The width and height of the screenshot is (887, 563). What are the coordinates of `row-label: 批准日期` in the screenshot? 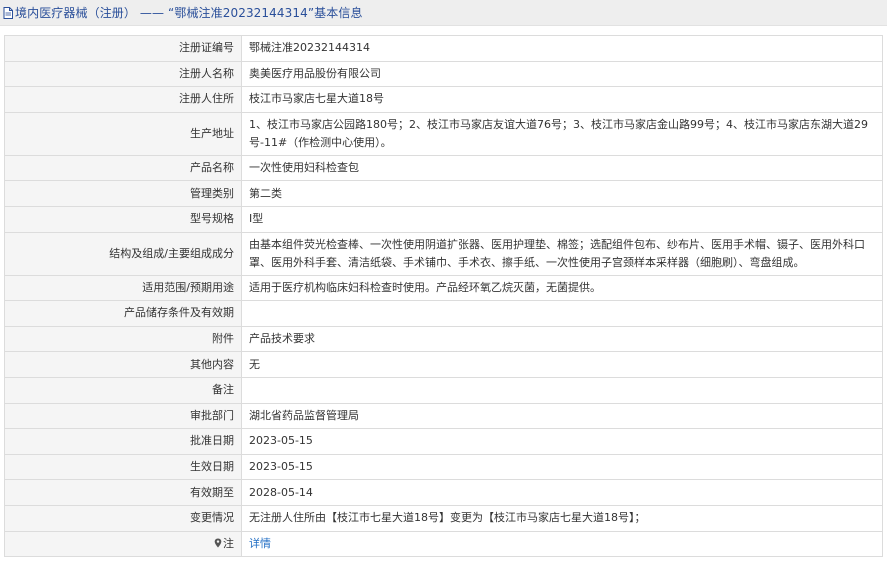 It's located at (123, 441).